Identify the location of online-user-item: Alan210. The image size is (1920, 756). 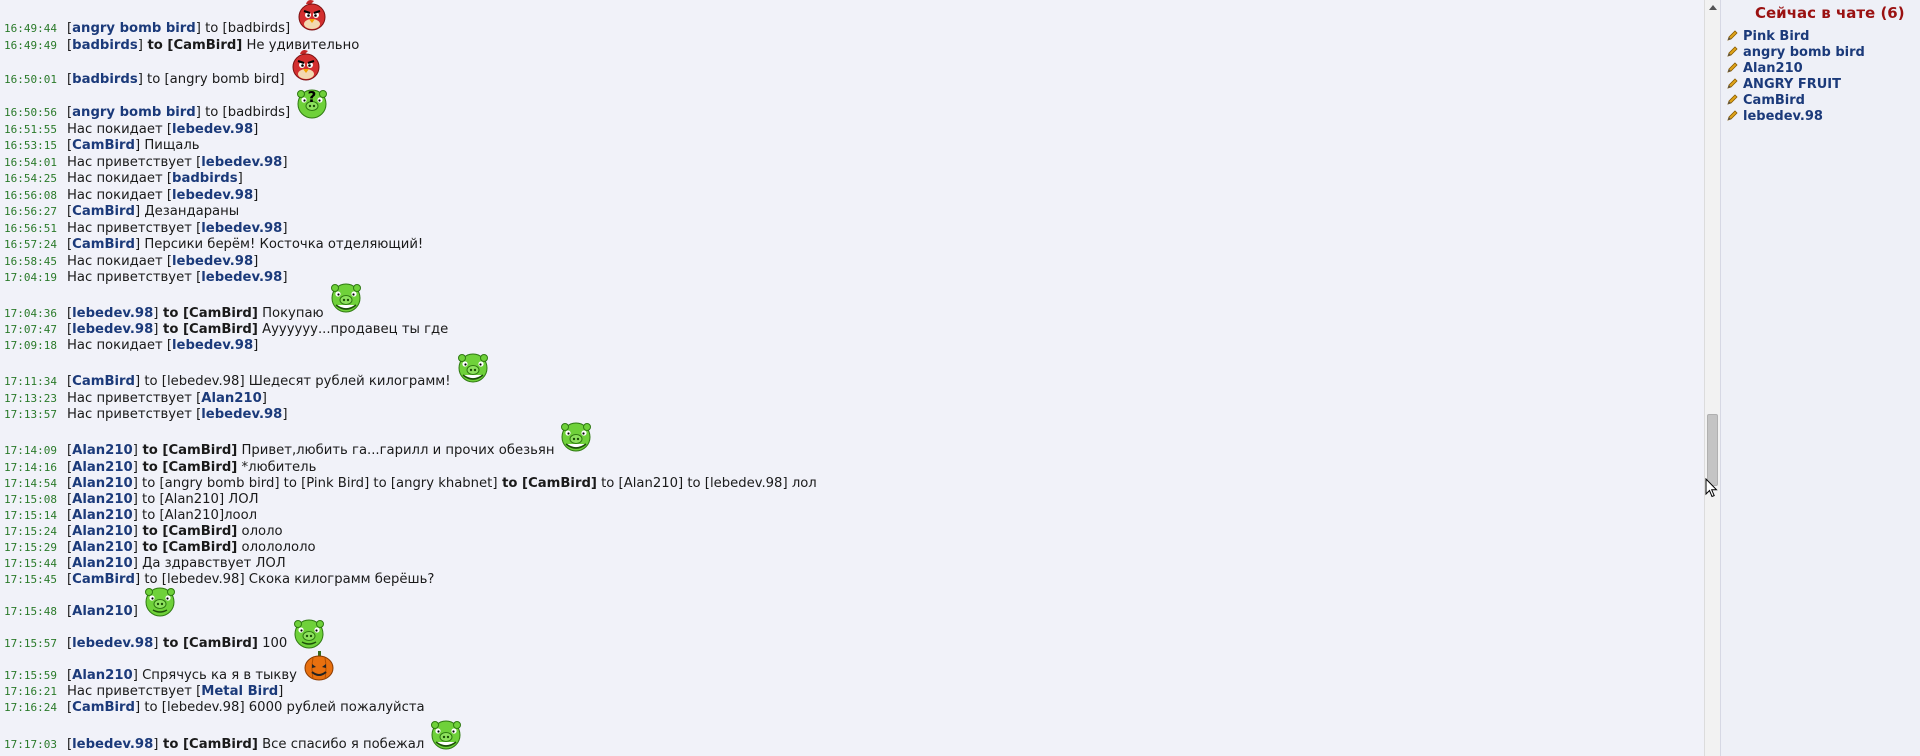
(1765, 69).